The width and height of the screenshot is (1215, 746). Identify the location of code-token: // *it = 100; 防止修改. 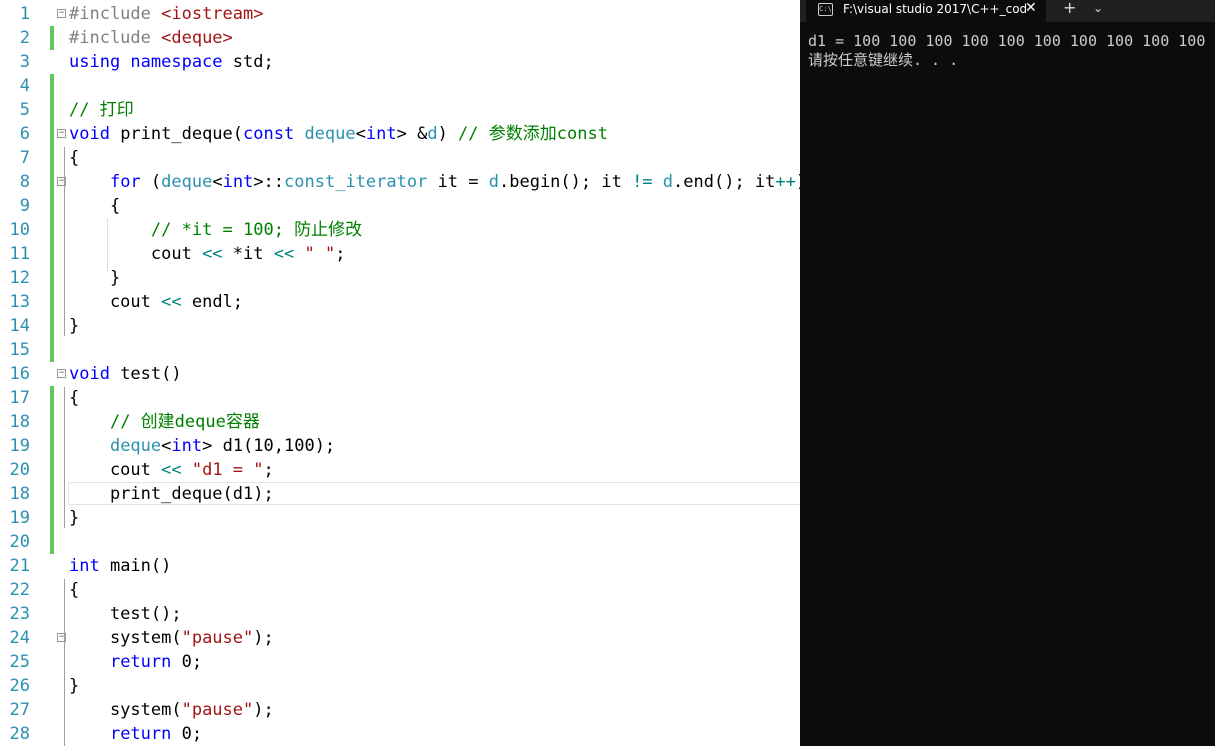
(256, 230).